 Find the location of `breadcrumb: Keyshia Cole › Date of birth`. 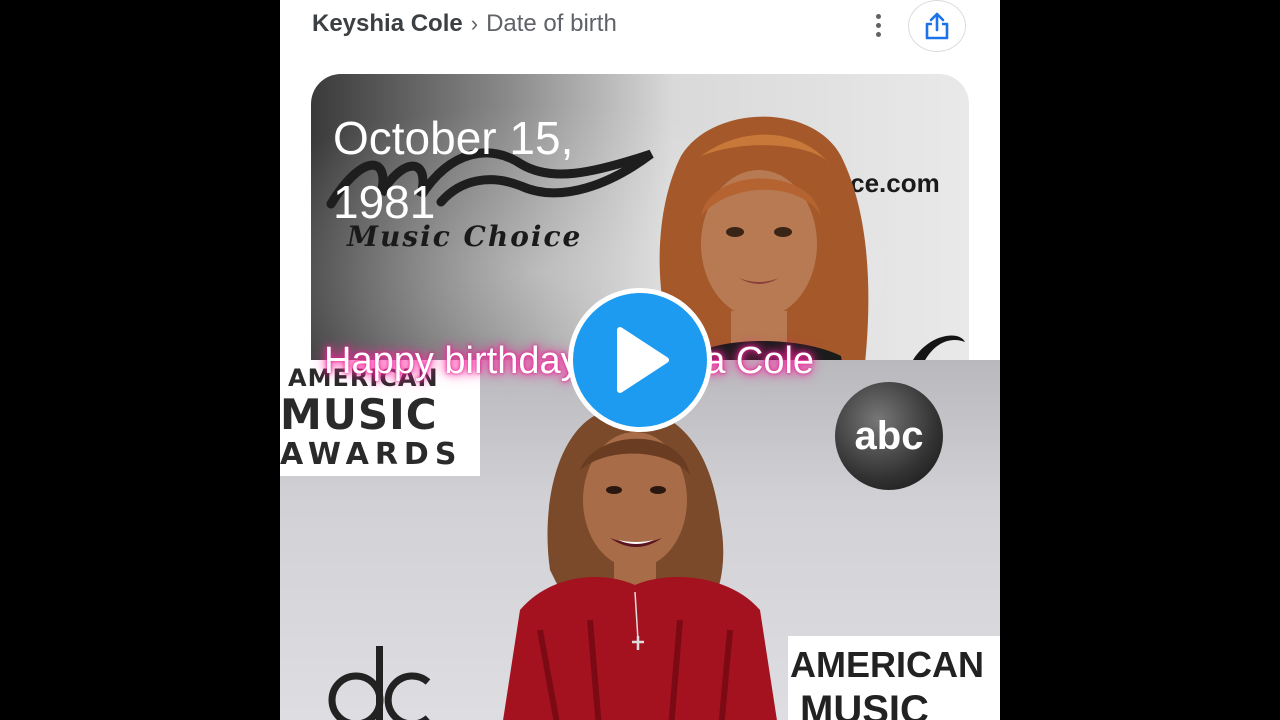

breadcrumb: Keyshia Cole › Date of birth is located at coordinates (464, 24).